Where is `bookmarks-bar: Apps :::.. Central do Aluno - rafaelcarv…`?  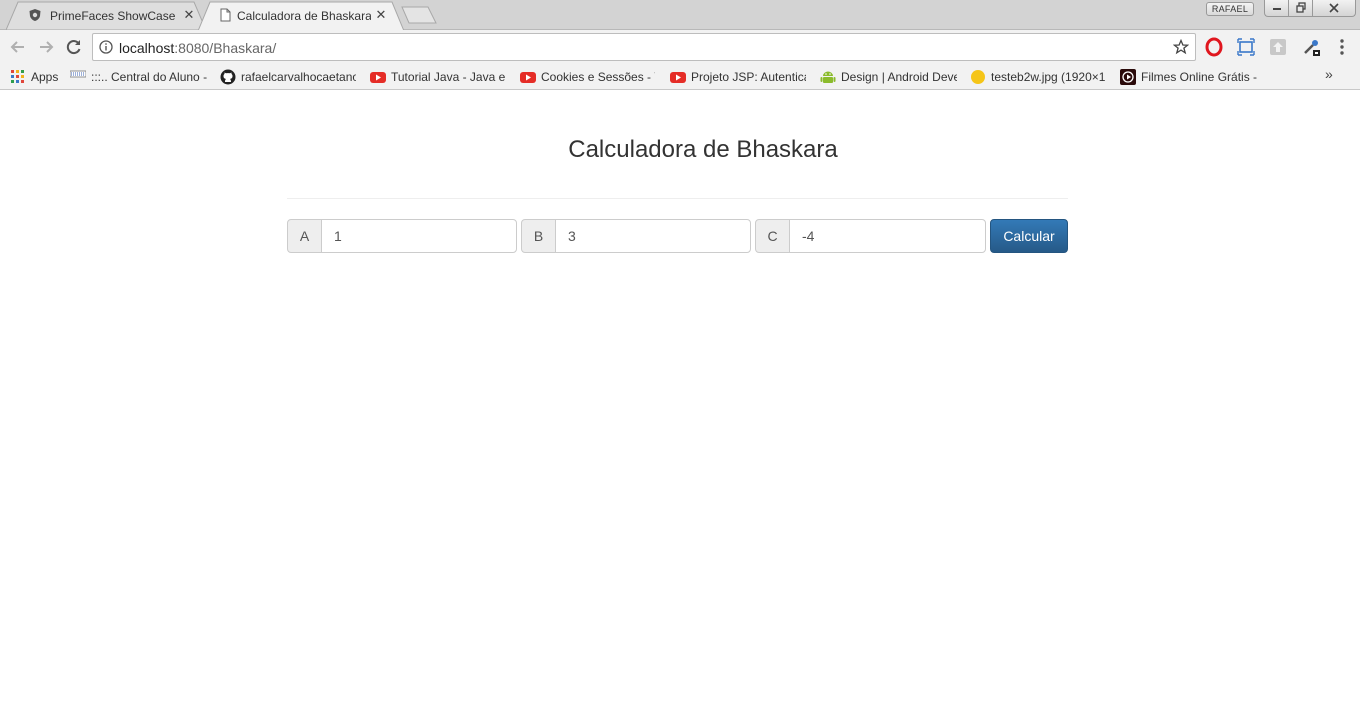
bookmarks-bar: Apps :::.. Central do Aluno - rafaelcarv… is located at coordinates (680, 77).